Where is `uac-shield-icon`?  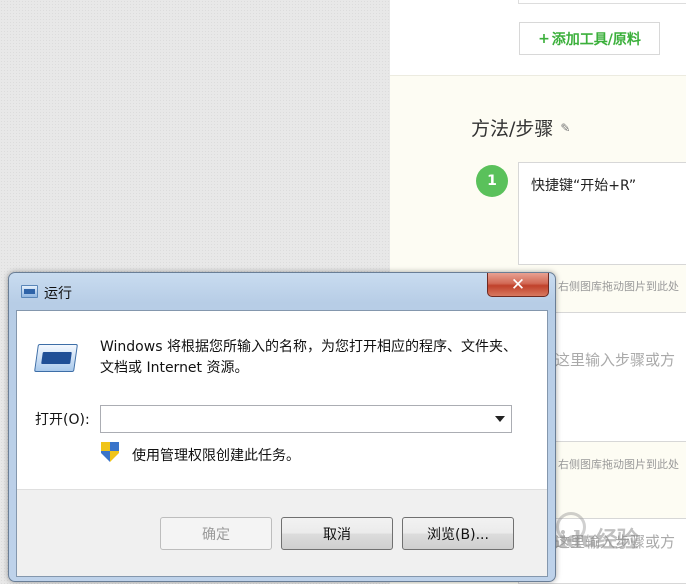 uac-shield-icon is located at coordinates (110, 452).